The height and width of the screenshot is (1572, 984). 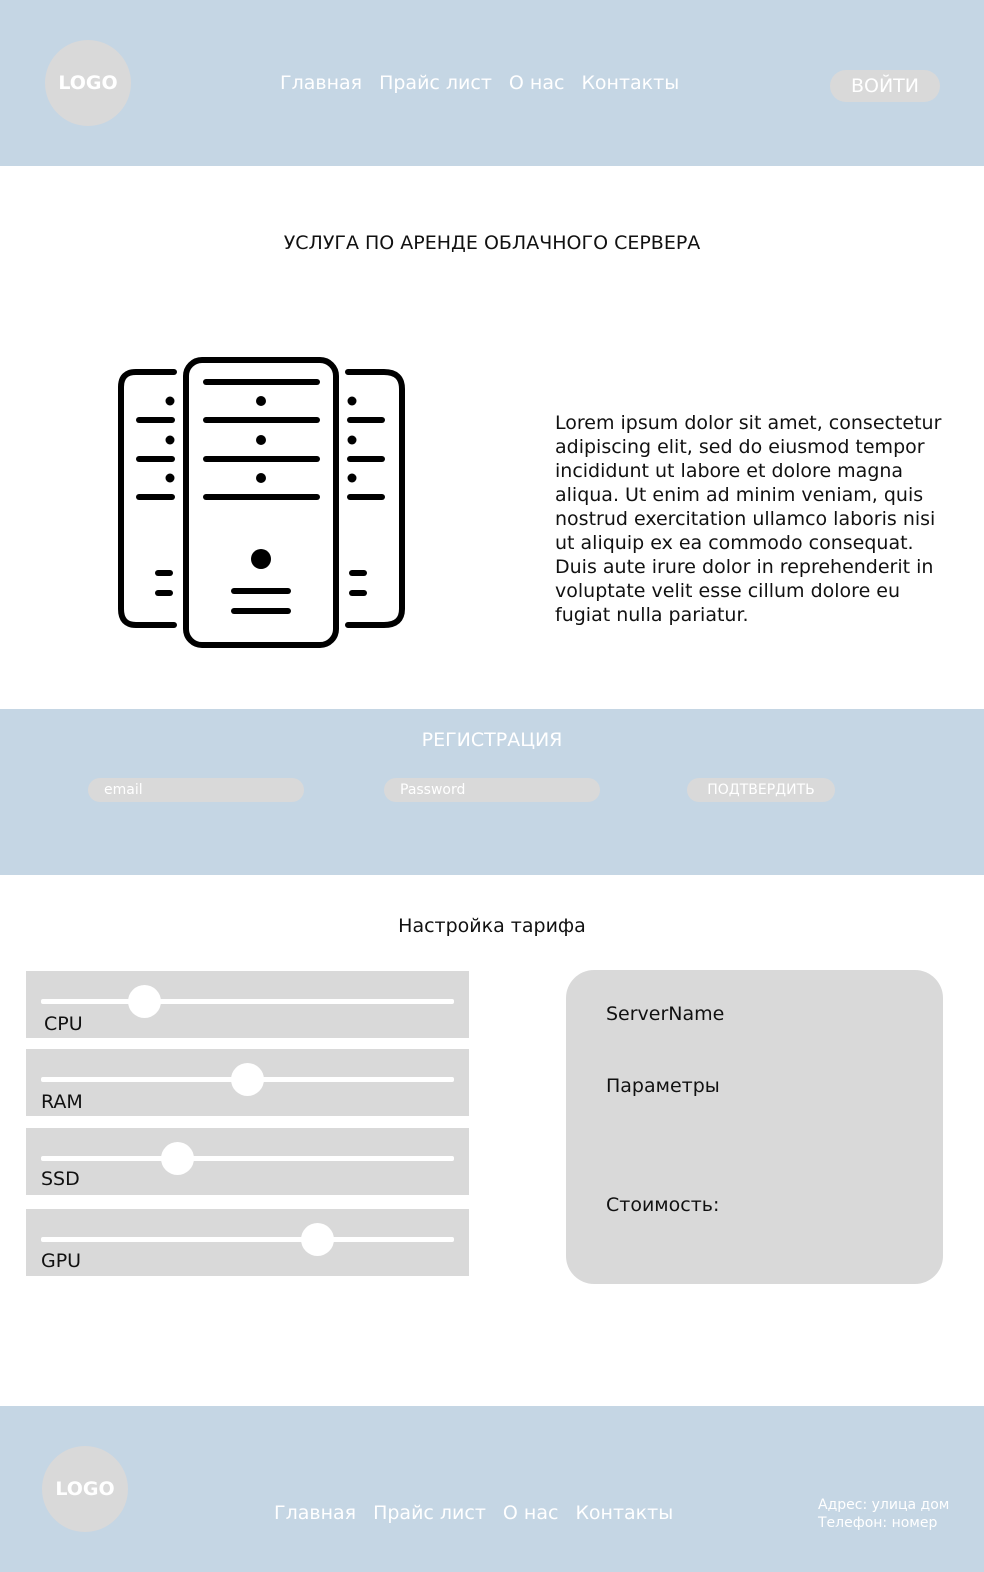 I want to click on registration-section: РЕГИСТРАЦИЯ ПОДТВЕРДИТЬ, so click(x=492, y=792).